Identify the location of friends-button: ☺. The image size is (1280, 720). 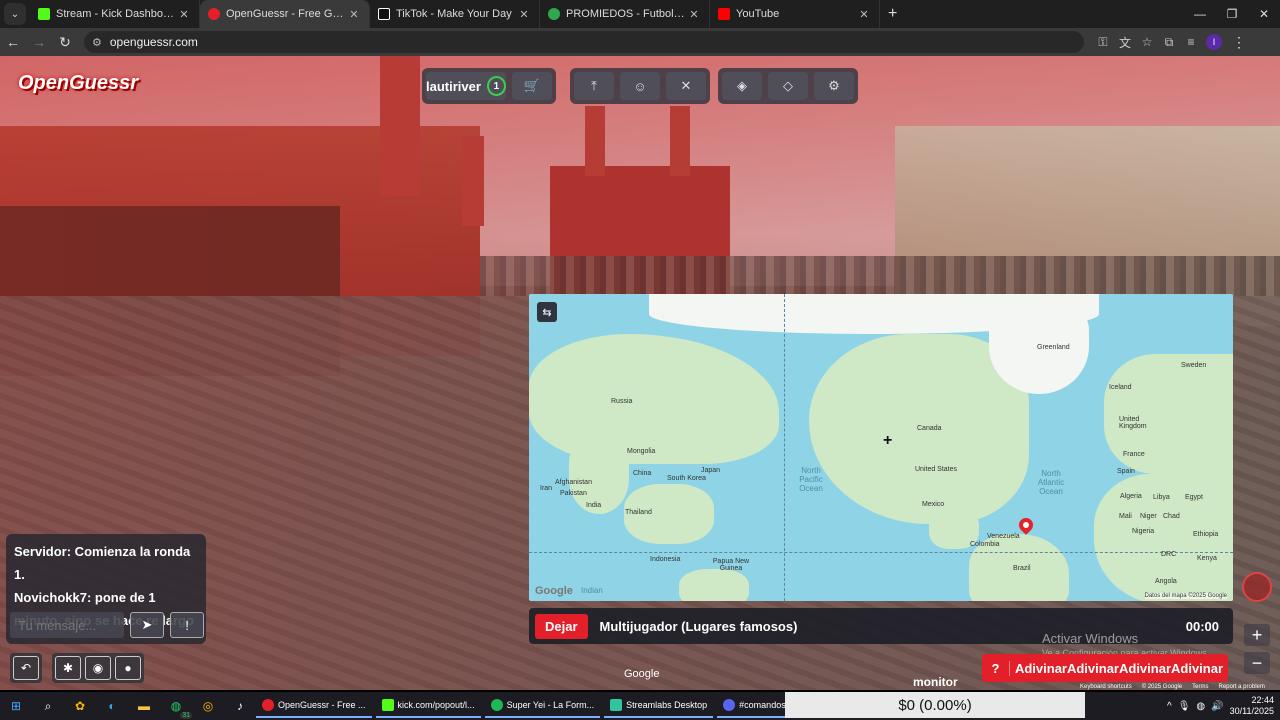
(640, 86).